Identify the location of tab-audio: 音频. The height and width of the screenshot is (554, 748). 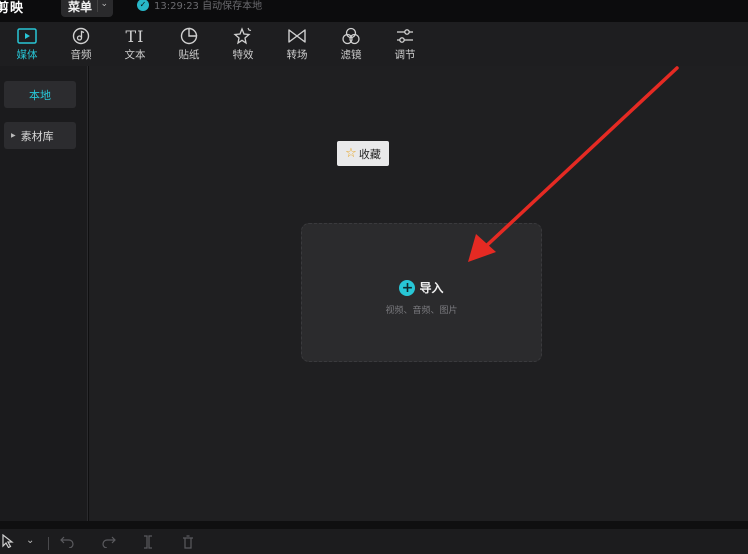
(81, 44).